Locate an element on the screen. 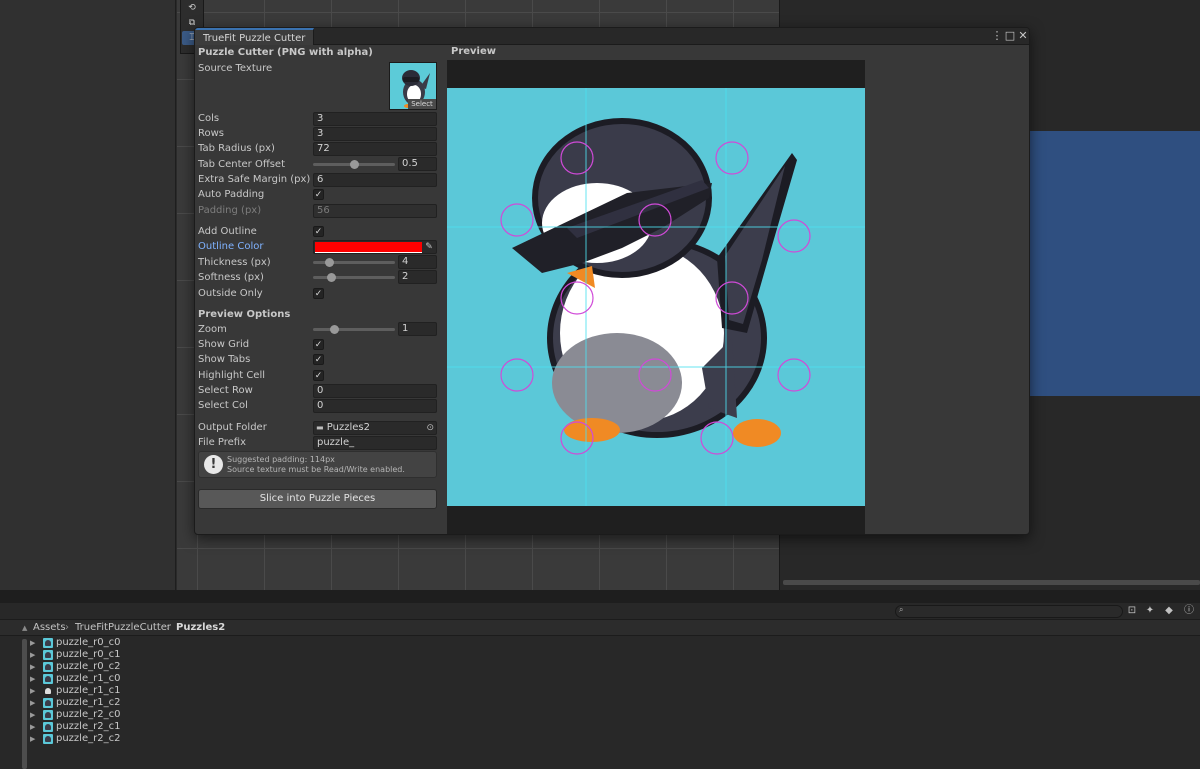 The height and width of the screenshot is (769, 1200). section-header: Puzzle Cutter (PNG with alpha) is located at coordinates (285, 52).